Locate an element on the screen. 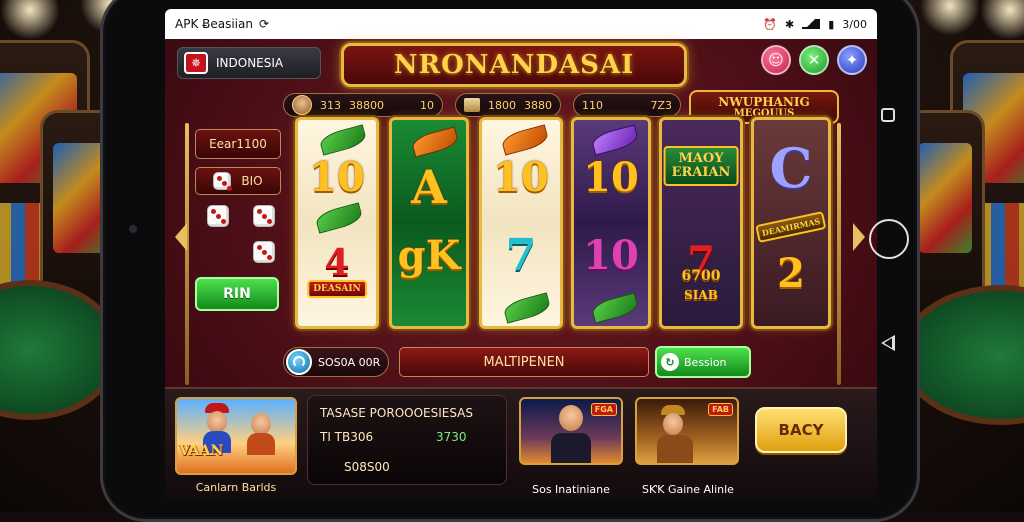 This screenshot has height=522, width=1024. flag-icon: ✵ is located at coordinates (196, 63).